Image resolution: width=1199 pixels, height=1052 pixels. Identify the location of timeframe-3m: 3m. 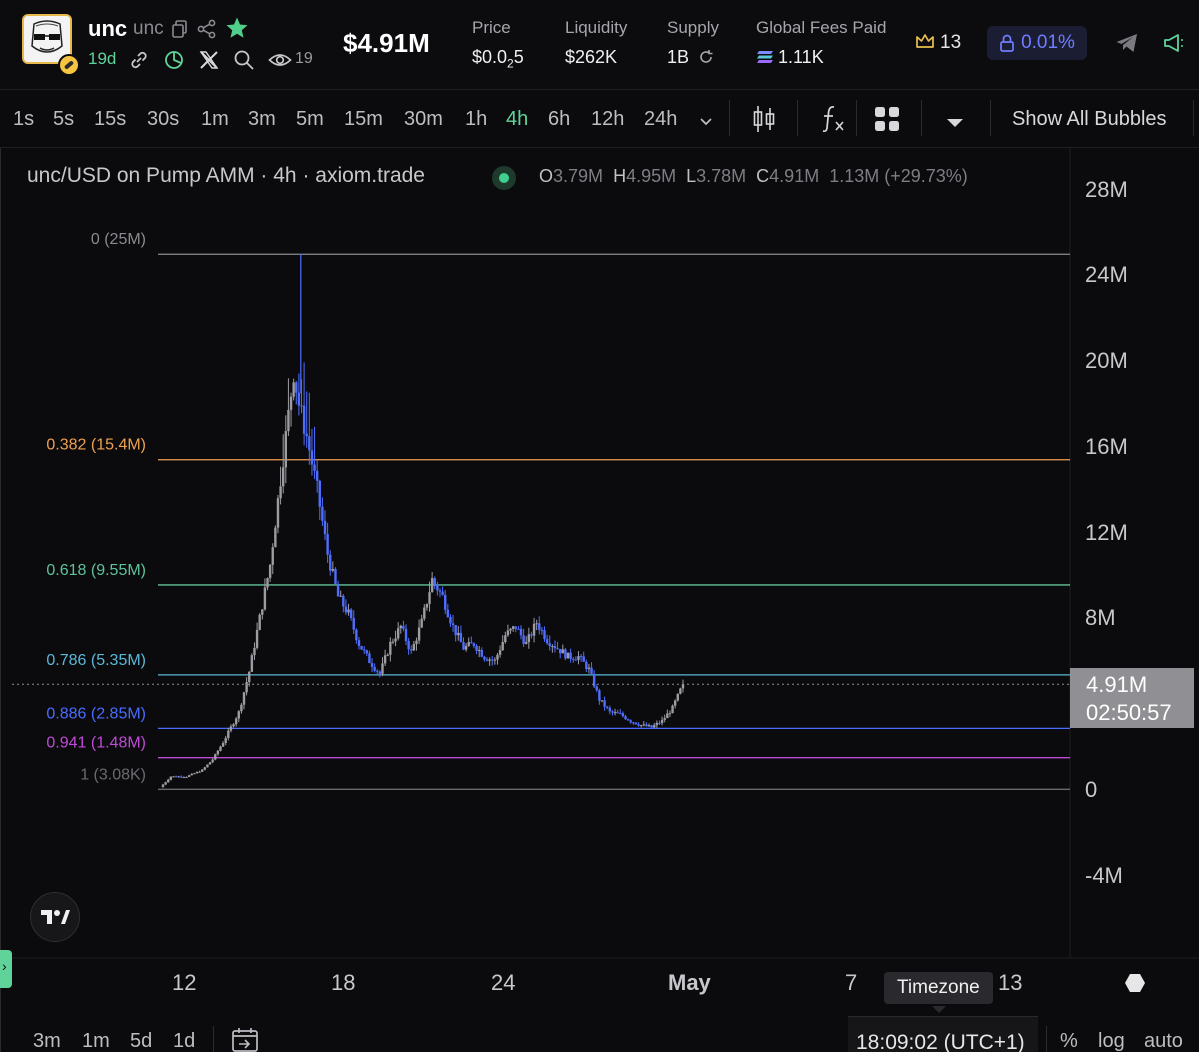
(262, 119).